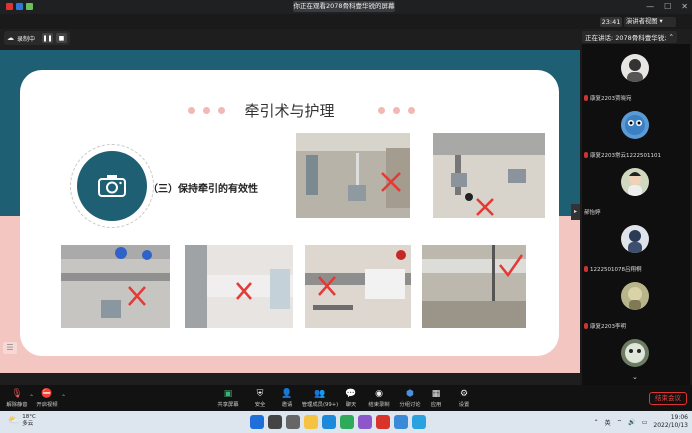  What do you see at coordinates (410, 405) in the screenshot?
I see `breakout-label: 分组讨论` at bounding box center [410, 405].